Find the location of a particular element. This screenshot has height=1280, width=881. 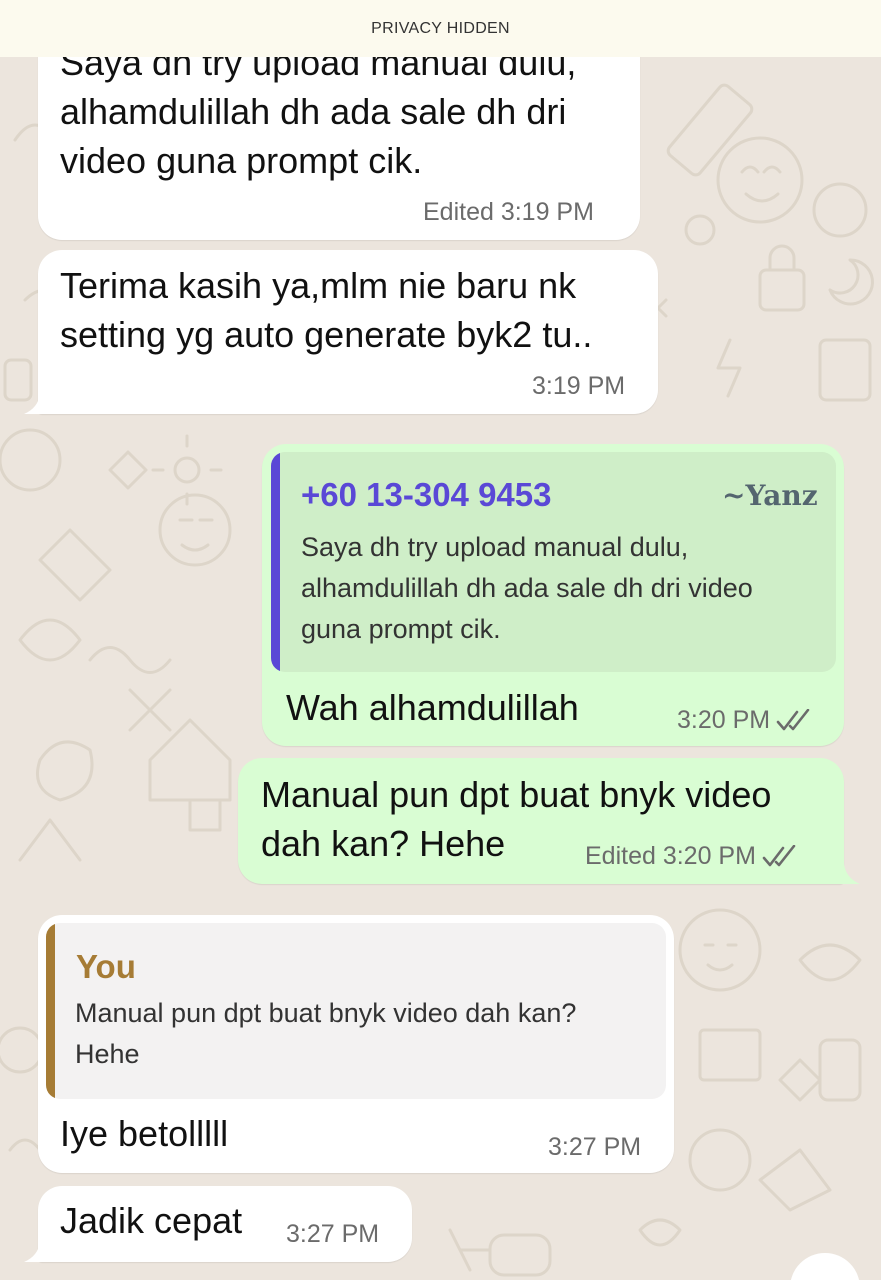

message-text: Terima kasih ya,mlm nie baru nk is located at coordinates (318, 285).